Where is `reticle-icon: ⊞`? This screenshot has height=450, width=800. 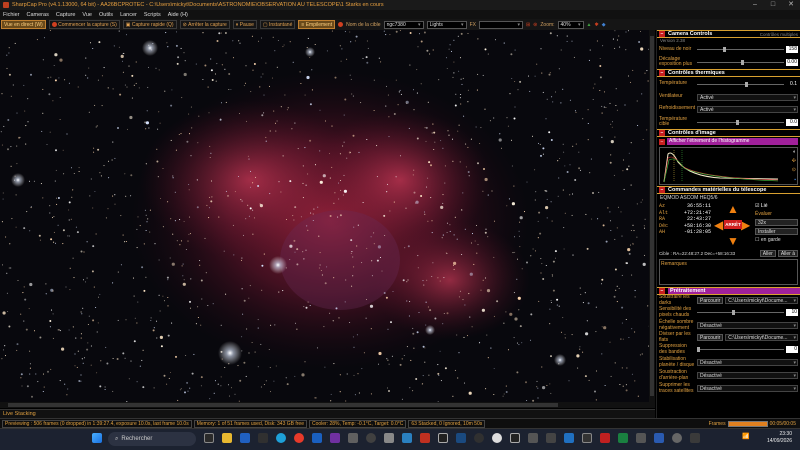
reticle-icon: ⊞ is located at coordinates (528, 25).